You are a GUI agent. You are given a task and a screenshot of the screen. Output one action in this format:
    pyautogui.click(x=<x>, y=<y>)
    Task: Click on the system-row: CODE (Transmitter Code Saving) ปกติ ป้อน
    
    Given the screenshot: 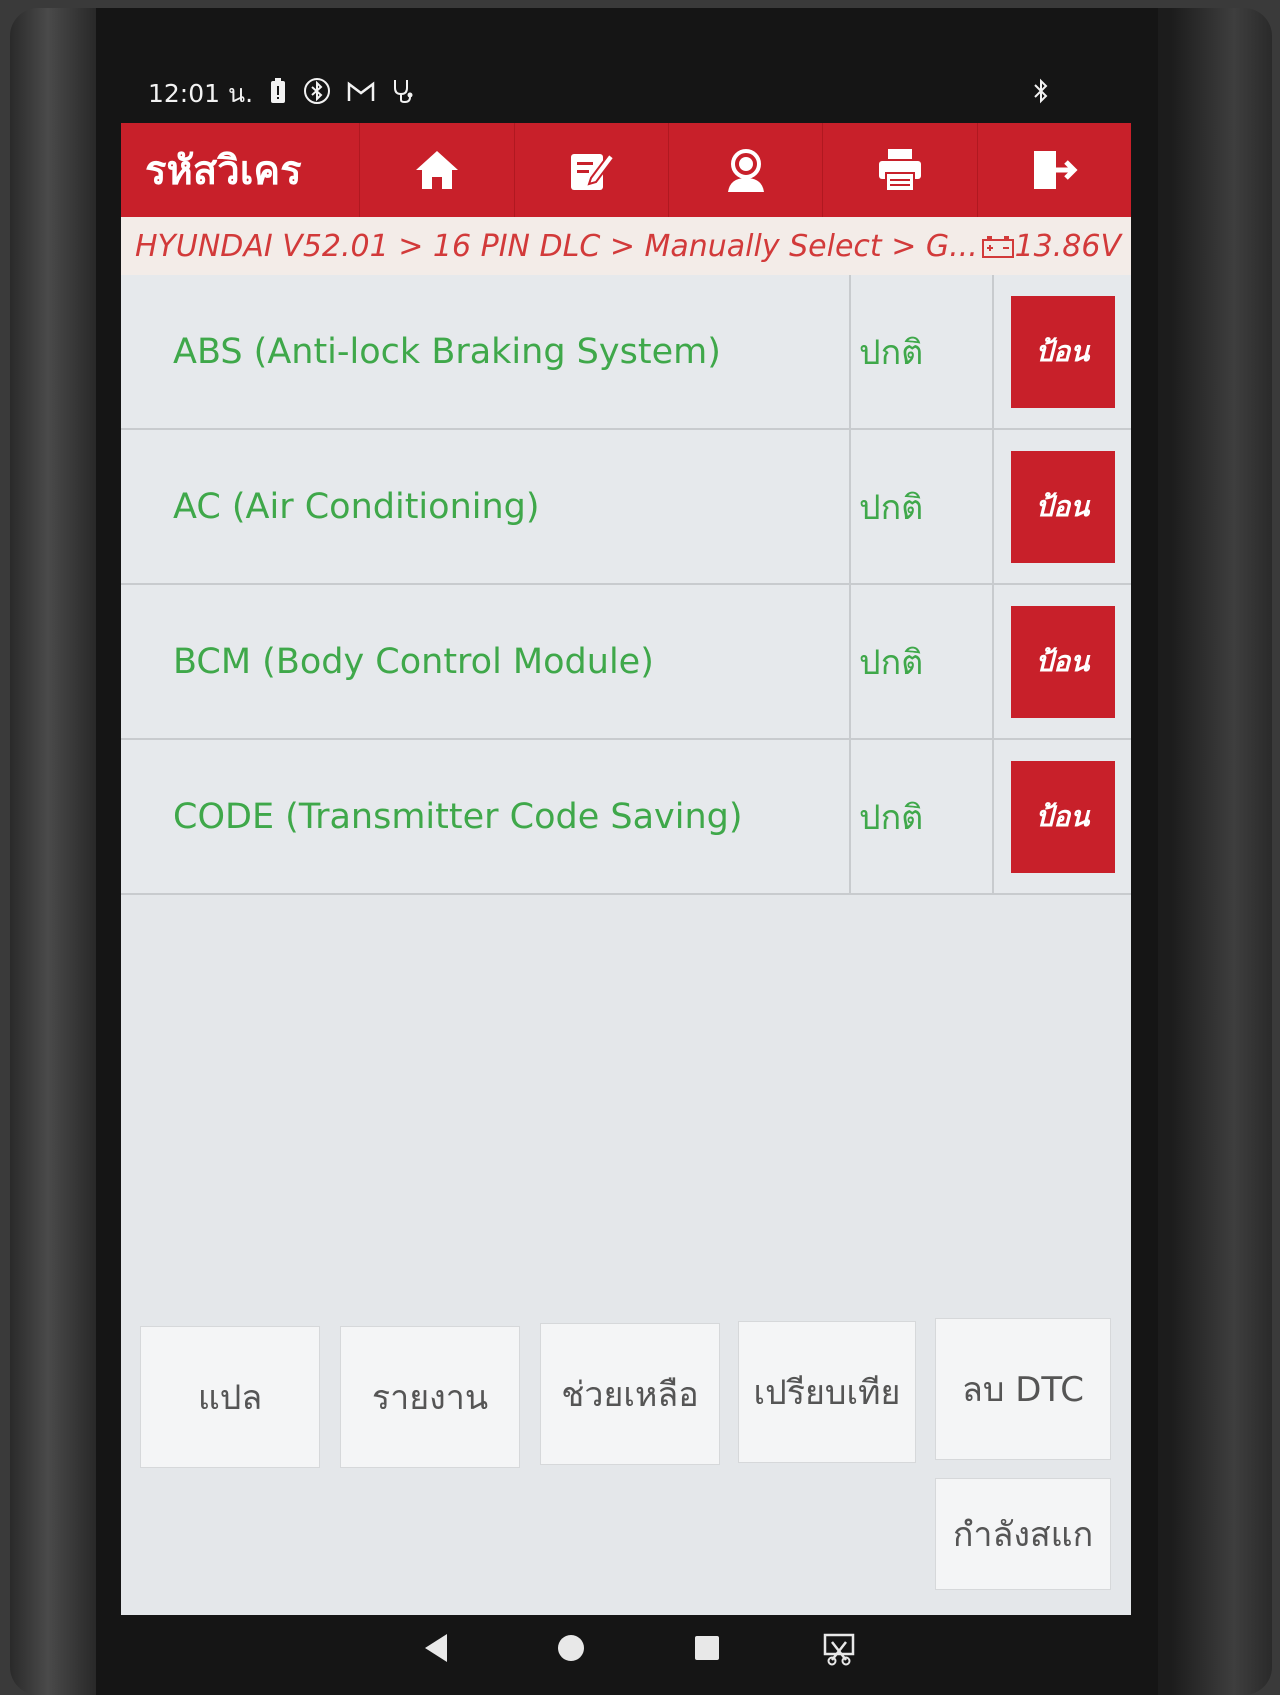 What is the action you would take?
    pyautogui.click(x=626, y=817)
    